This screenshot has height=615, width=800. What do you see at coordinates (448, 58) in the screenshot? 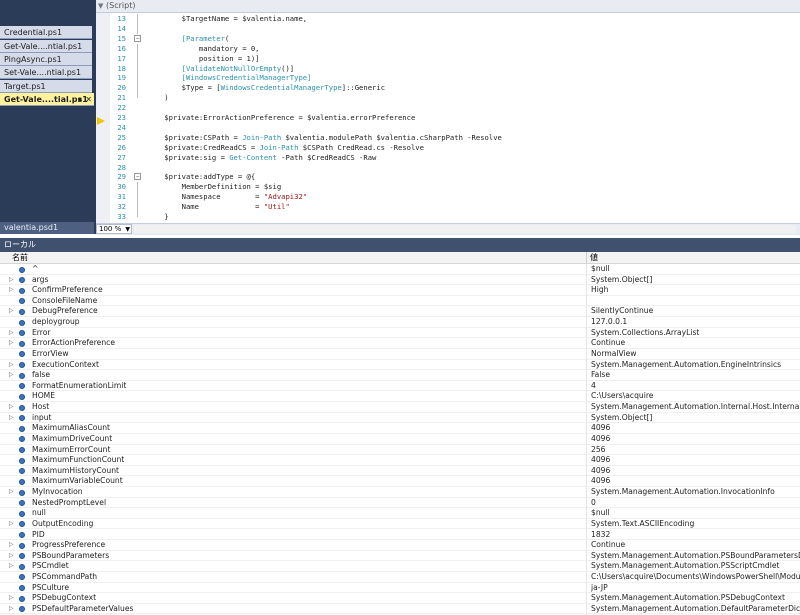
I see `code-line: 17 position = 1)]` at bounding box center [448, 58].